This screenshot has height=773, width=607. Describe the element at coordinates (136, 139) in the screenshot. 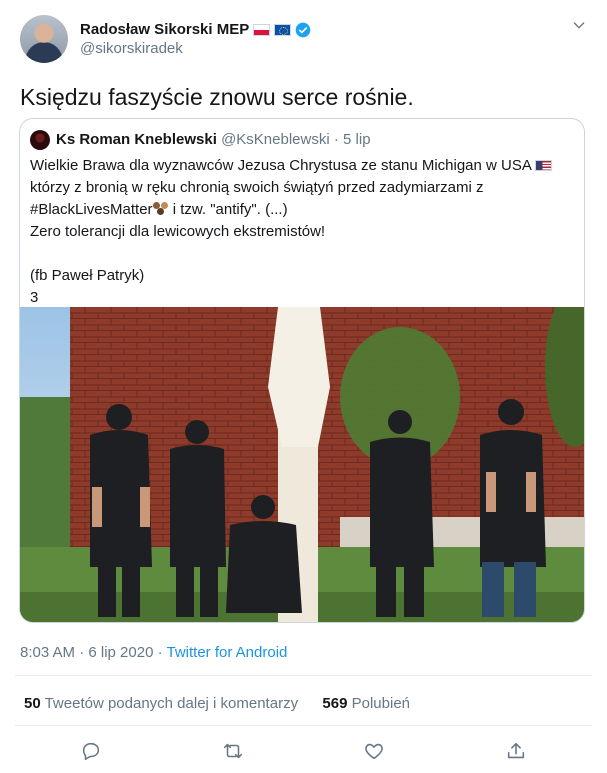

I see `quoted-author-name: Ks Roman Kneblewski` at that location.